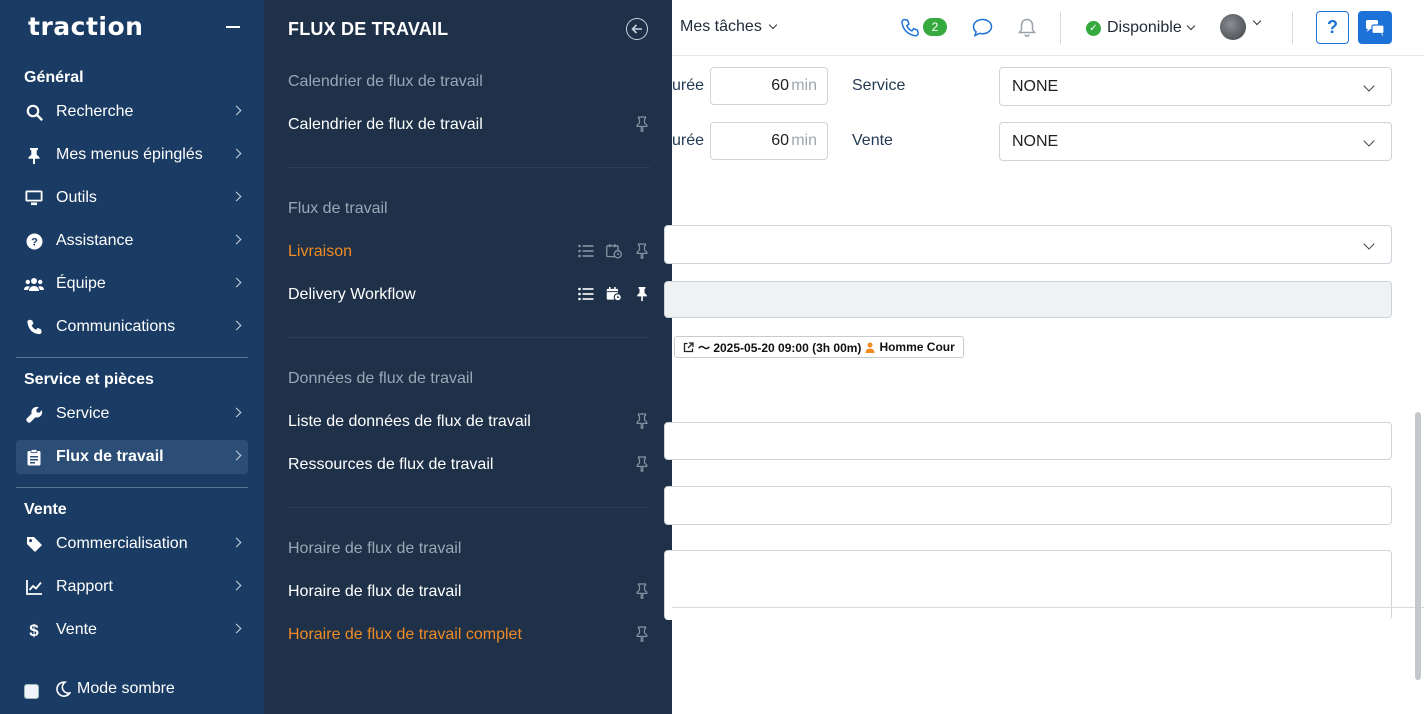 The height and width of the screenshot is (714, 1424). Describe the element at coordinates (89, 379) in the screenshot. I see `section-title-service: Service et pièces` at that location.